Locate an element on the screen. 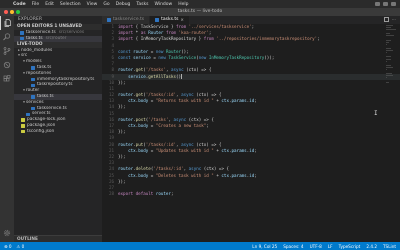  explorer-title: EXPLORER is located at coordinates (30, 19).